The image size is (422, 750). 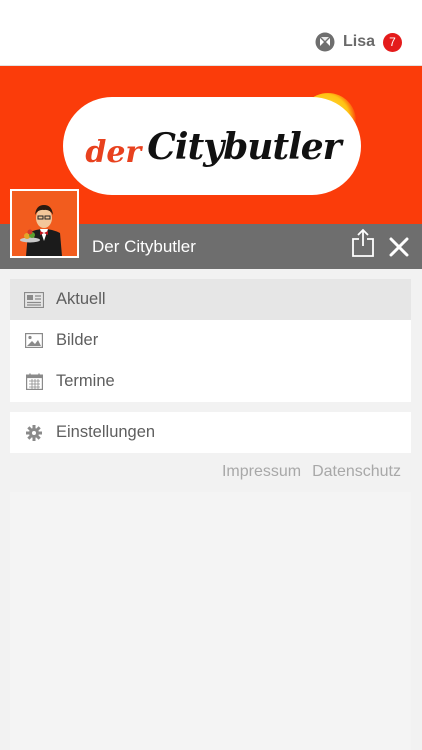 I want to click on menu-item-einstellungen: Einstellungen, so click(x=210, y=432).